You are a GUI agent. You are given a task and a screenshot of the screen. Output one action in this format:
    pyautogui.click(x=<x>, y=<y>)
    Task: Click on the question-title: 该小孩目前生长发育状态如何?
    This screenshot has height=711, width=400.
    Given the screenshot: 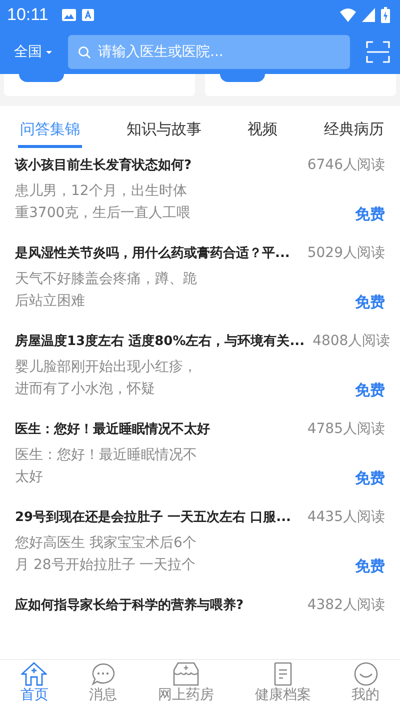 What is the action you would take?
    pyautogui.click(x=103, y=165)
    